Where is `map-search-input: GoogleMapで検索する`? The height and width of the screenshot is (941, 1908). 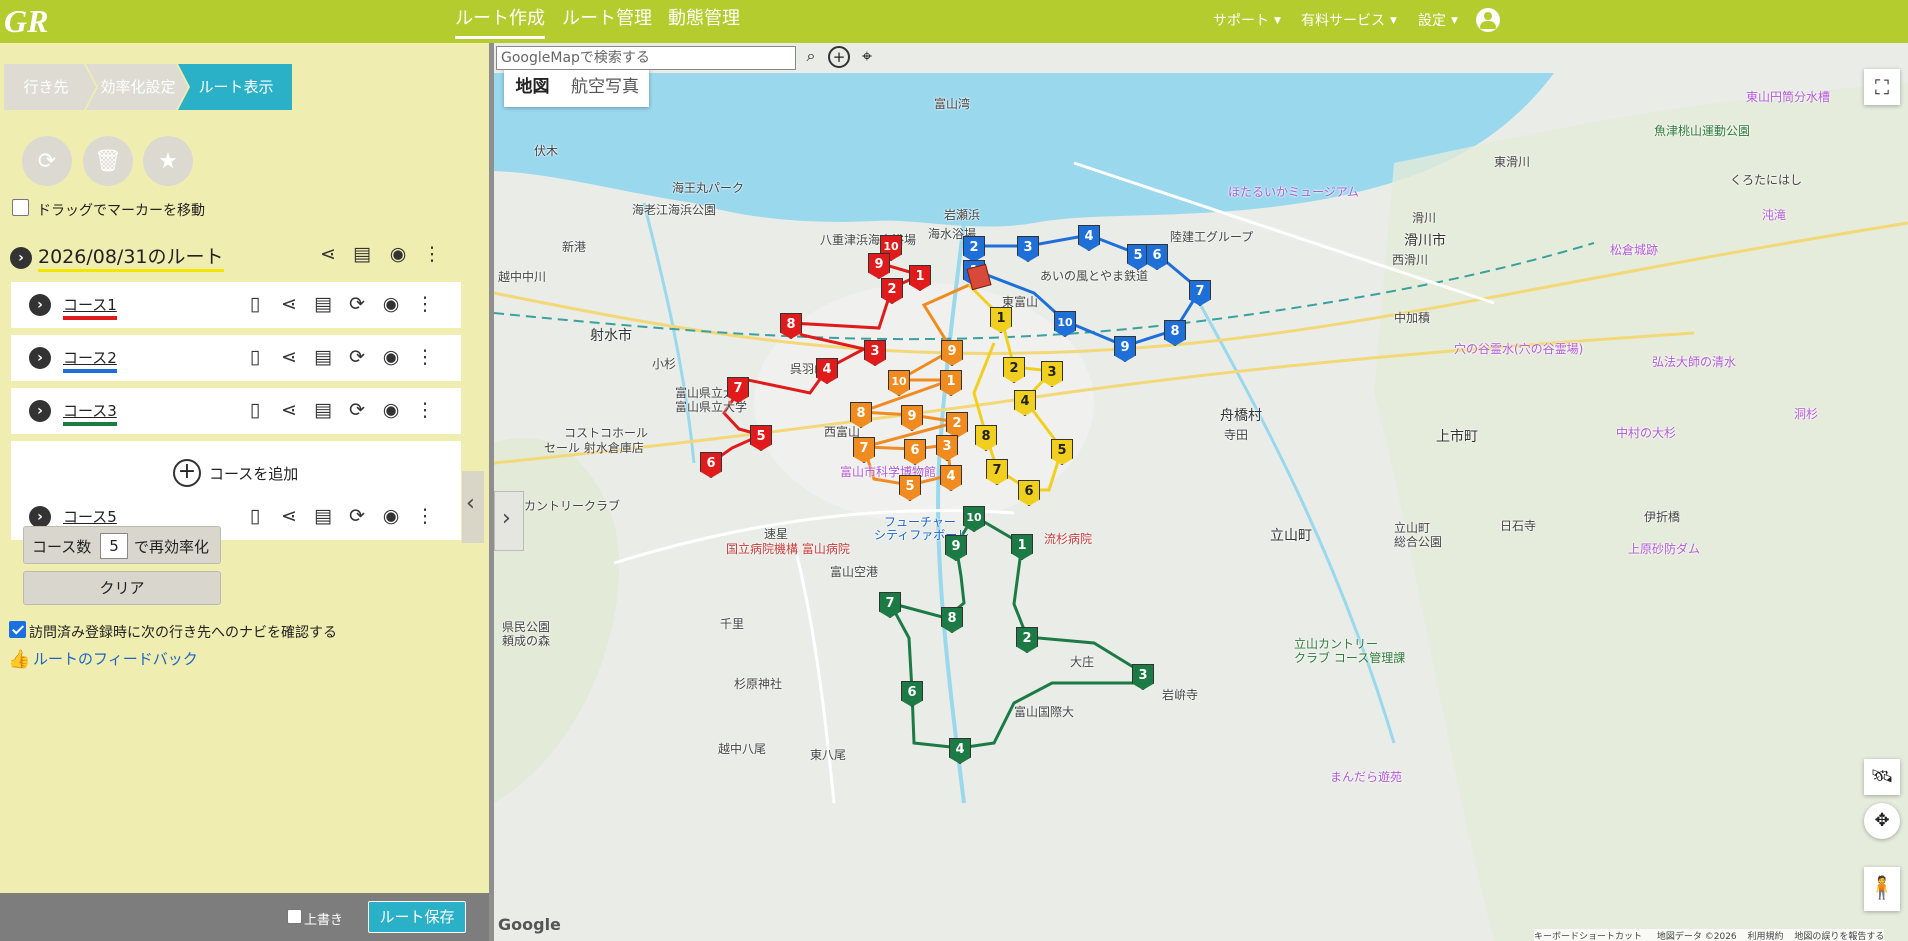 map-search-input: GoogleMapで検索する is located at coordinates (646, 58).